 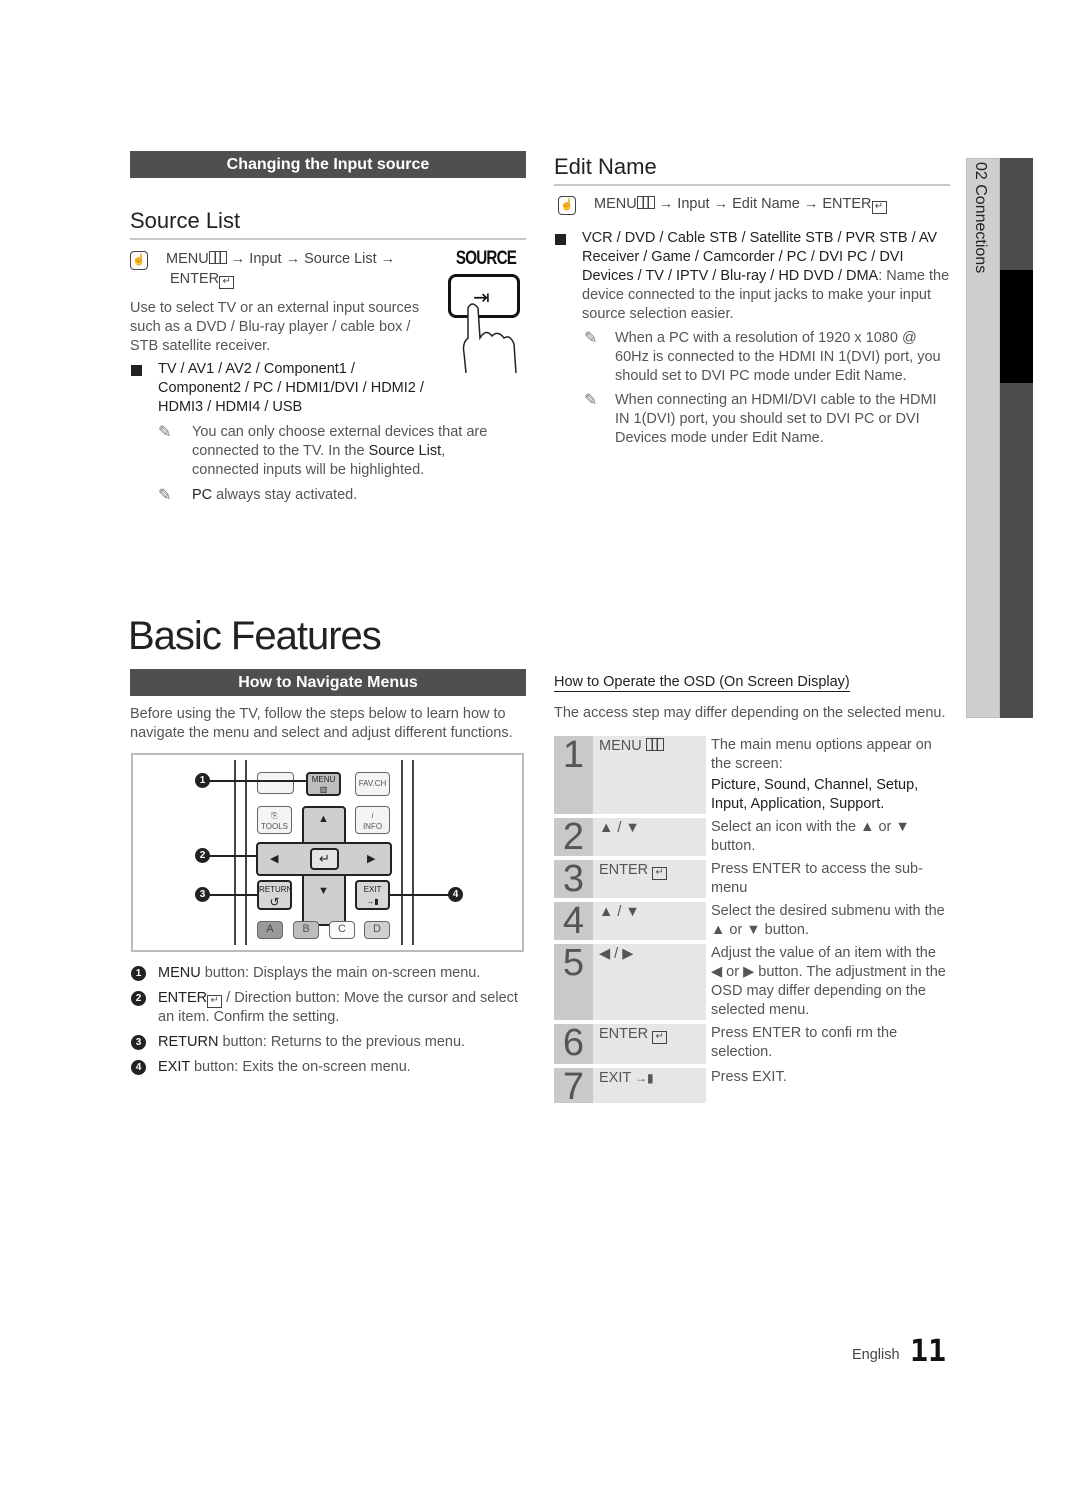 What do you see at coordinates (323, 779) in the screenshot?
I see `remote-menu-label: MENU` at bounding box center [323, 779].